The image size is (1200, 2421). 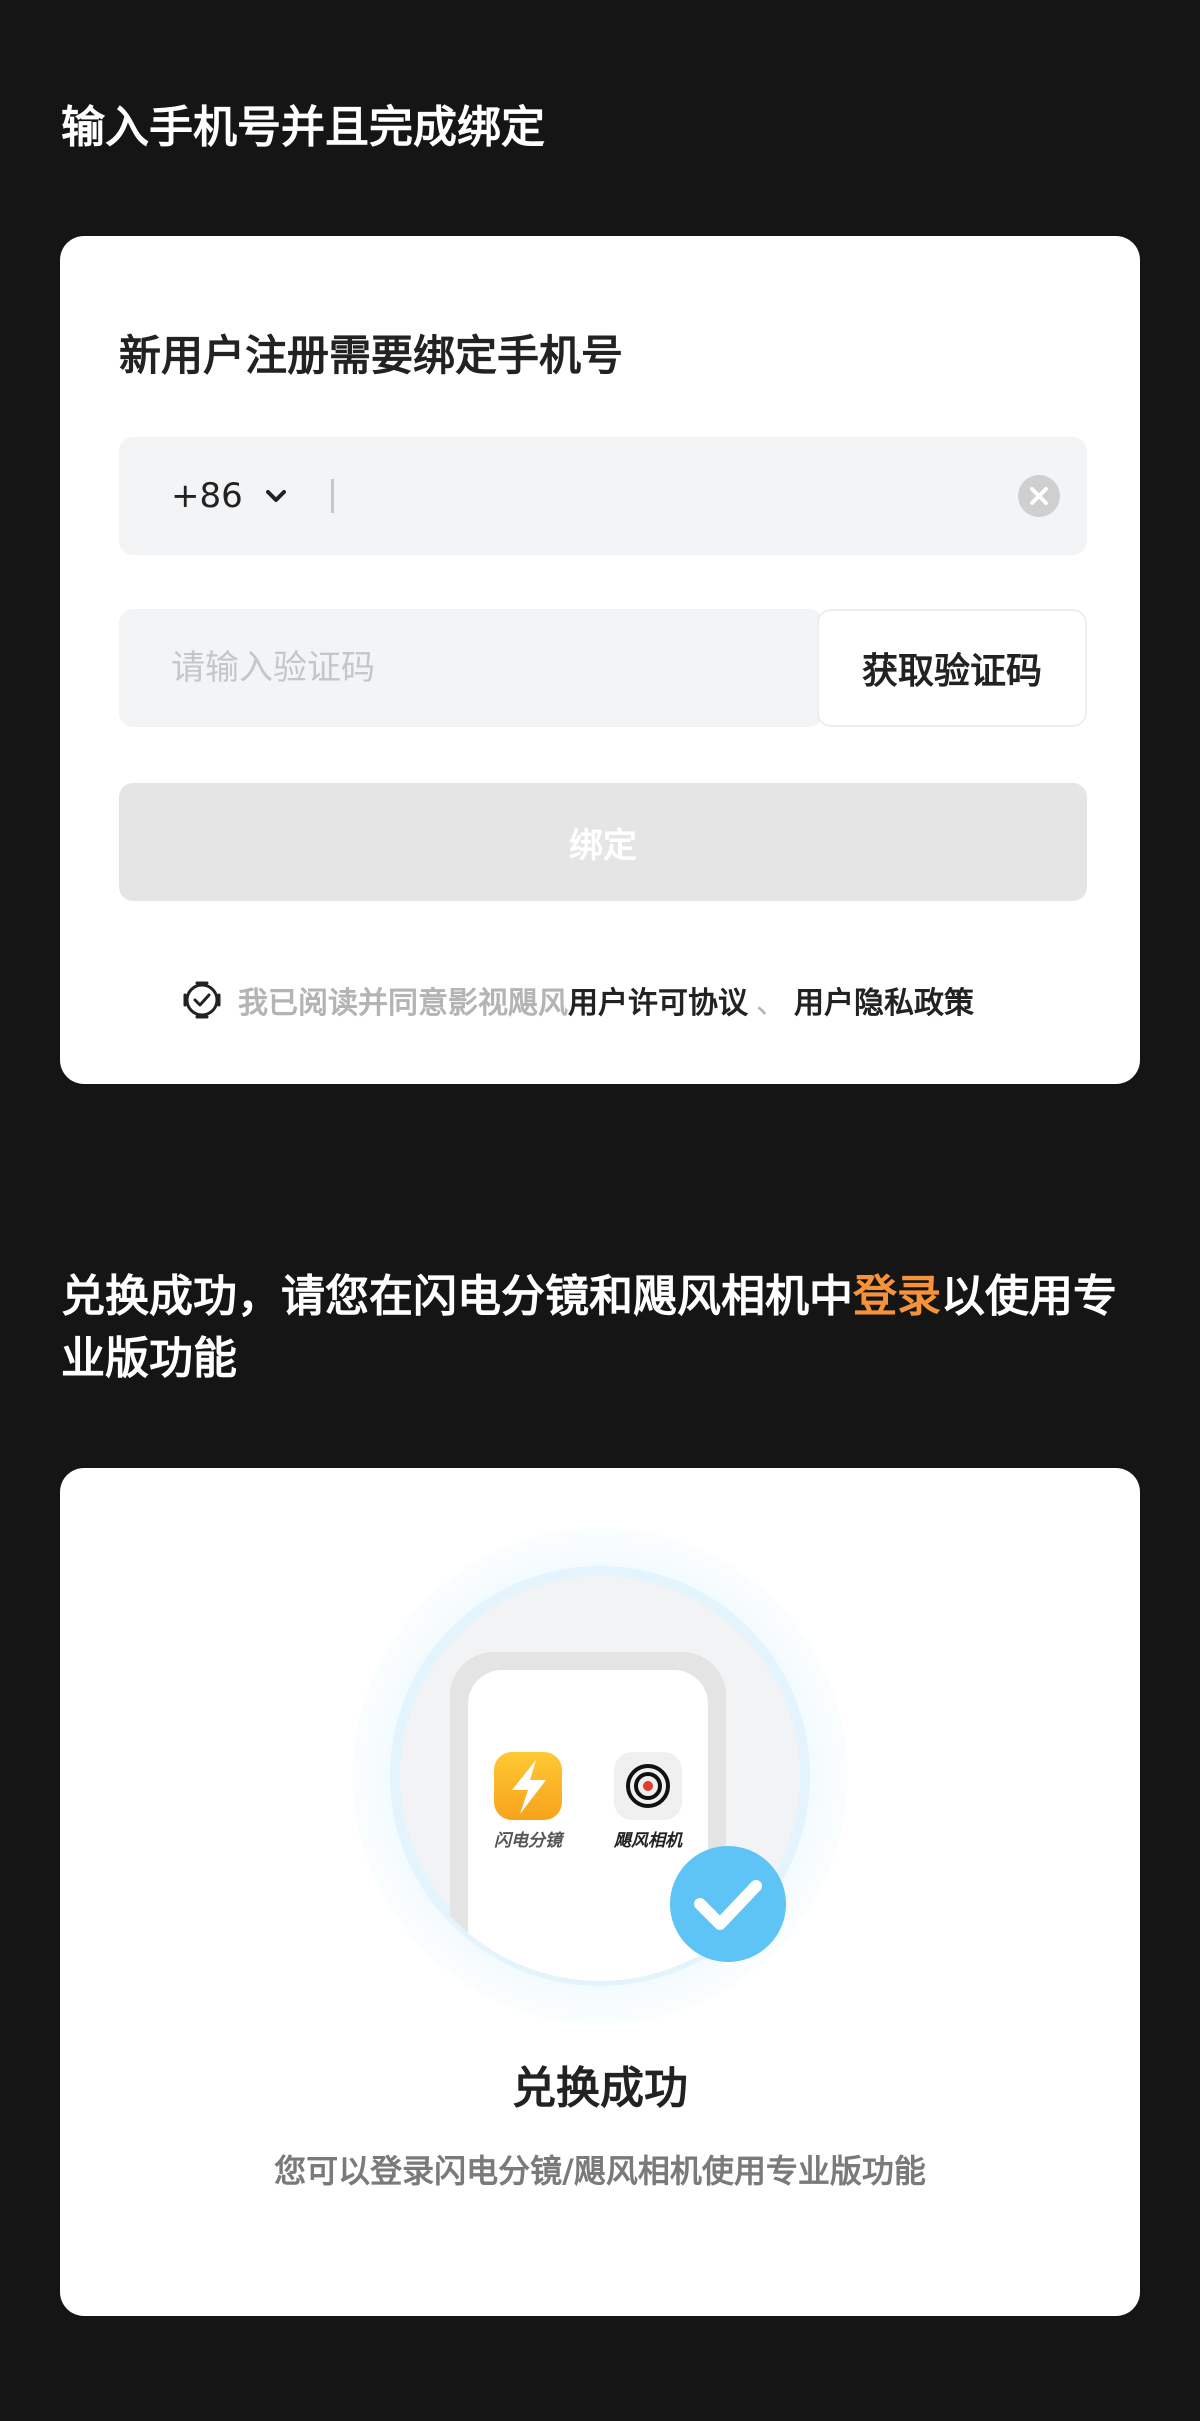 I want to click on app2-label: 飓风相机, so click(x=648, y=1841).